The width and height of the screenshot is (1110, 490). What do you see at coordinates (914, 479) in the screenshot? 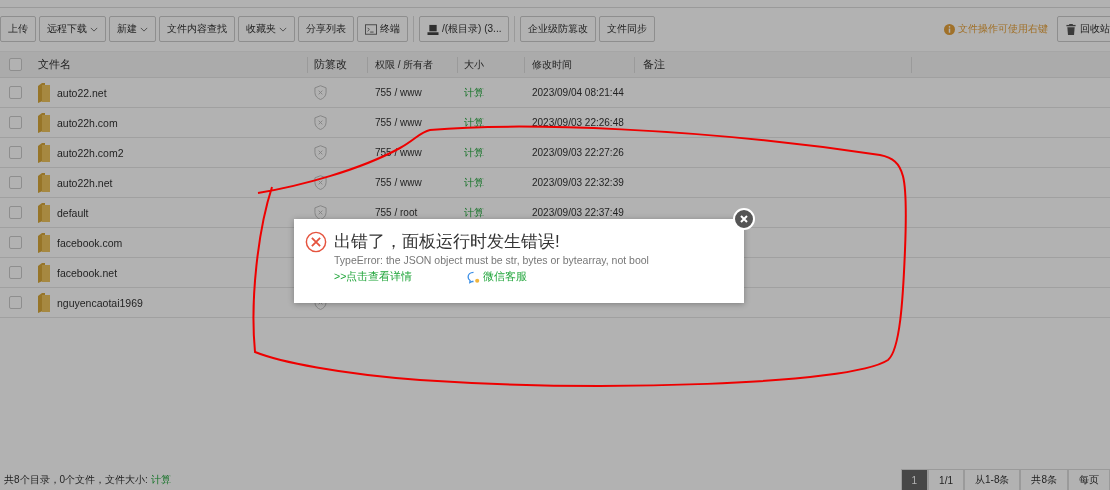
I see `pagination-item: 1` at bounding box center [914, 479].